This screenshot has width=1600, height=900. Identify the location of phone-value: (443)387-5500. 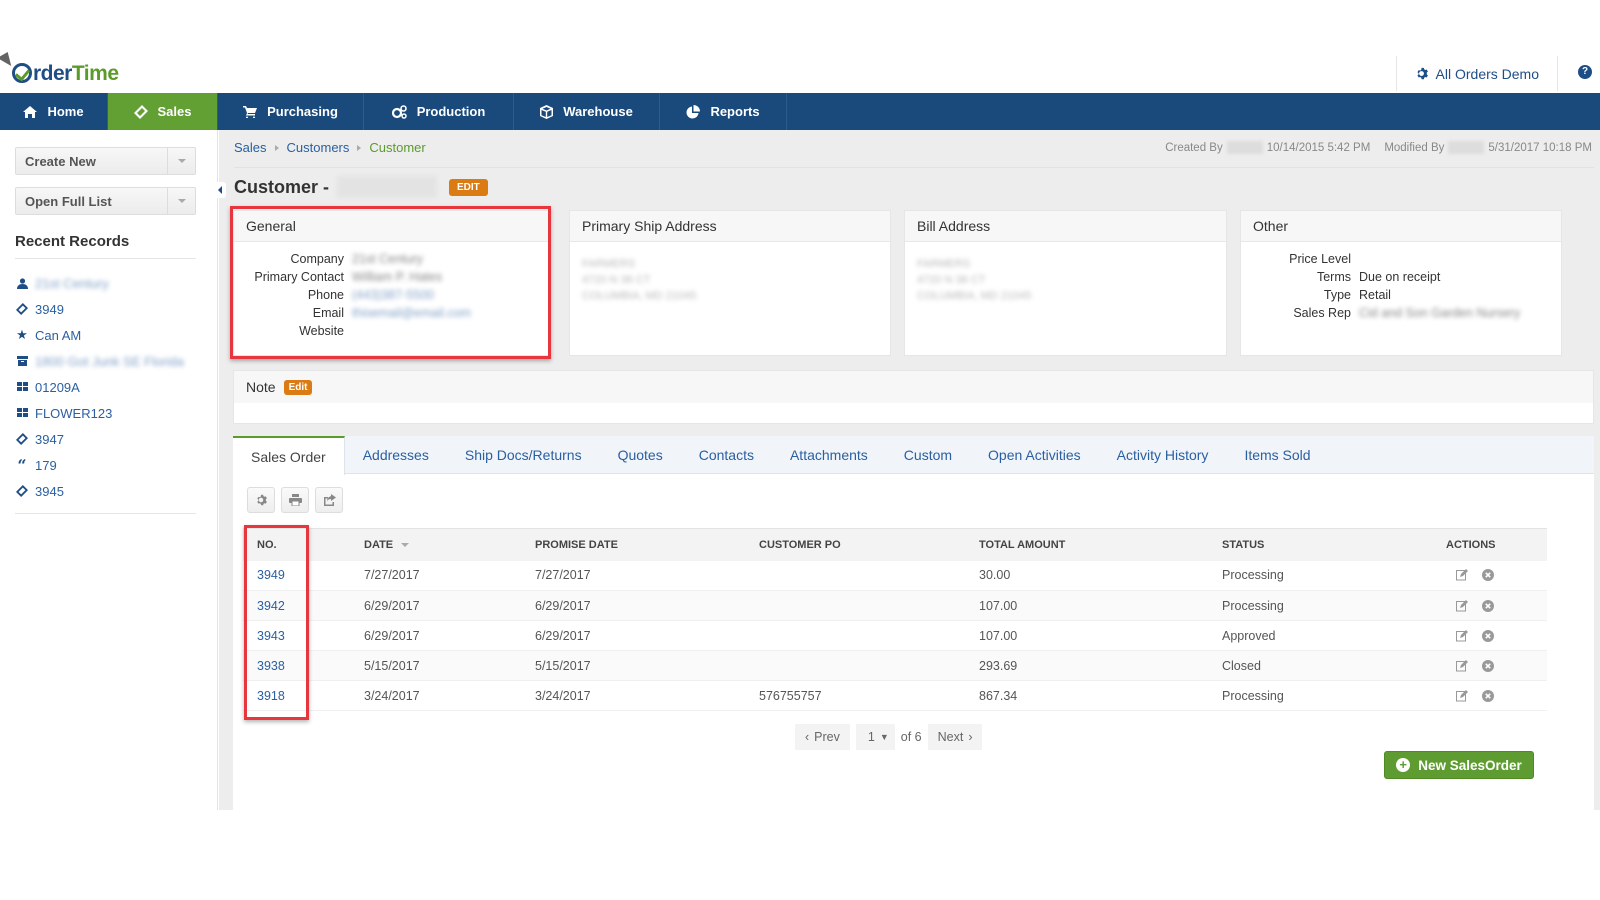
(446, 295).